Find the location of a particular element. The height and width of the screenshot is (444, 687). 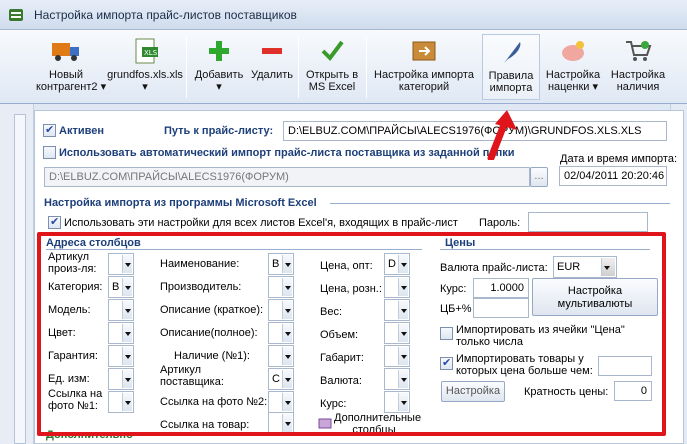

active-label: Активен is located at coordinates (81, 131).